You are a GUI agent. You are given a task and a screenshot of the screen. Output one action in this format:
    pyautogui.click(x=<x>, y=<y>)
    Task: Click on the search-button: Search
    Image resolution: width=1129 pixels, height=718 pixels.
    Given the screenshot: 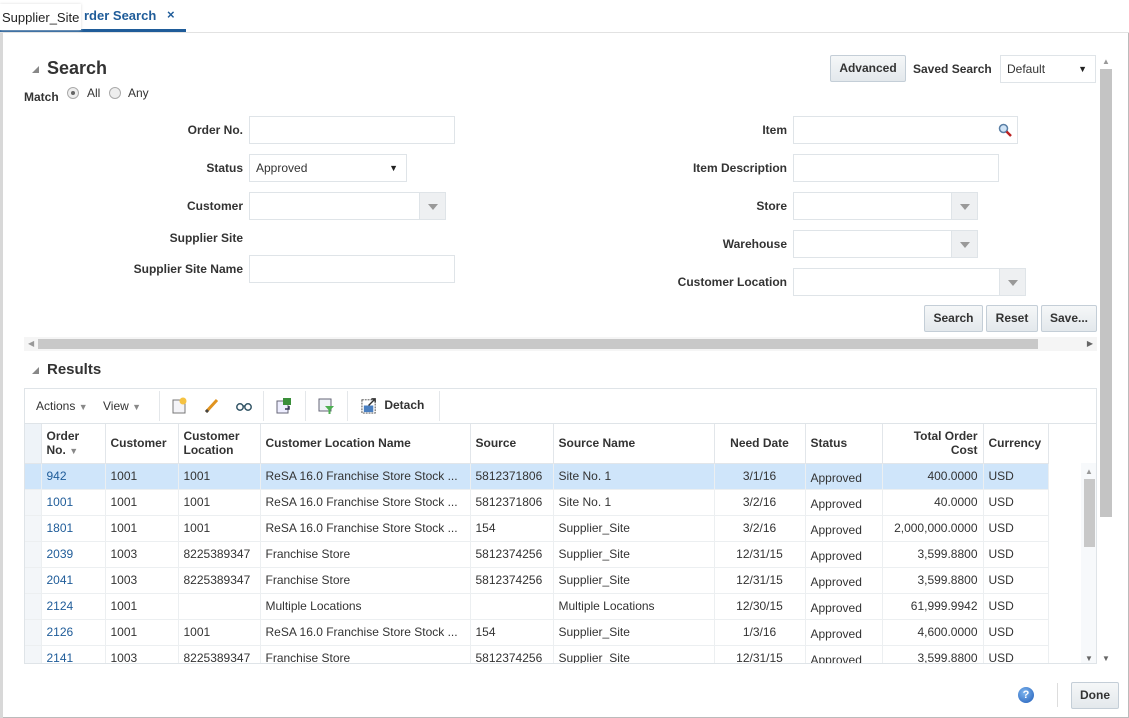 What is the action you would take?
    pyautogui.click(x=953, y=318)
    